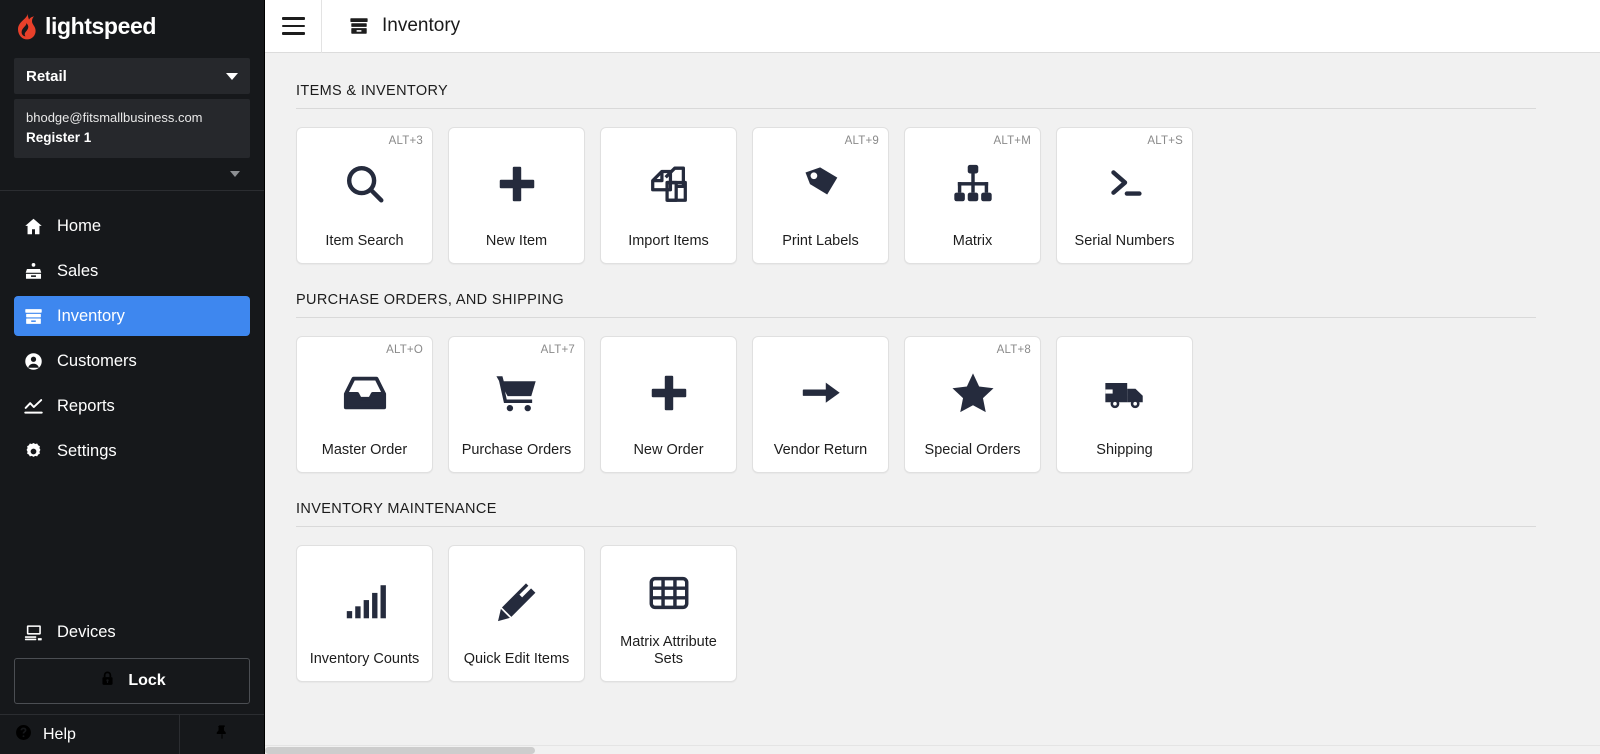 Image resolution: width=1600 pixels, height=754 pixels. I want to click on pin-icon, so click(222, 734).